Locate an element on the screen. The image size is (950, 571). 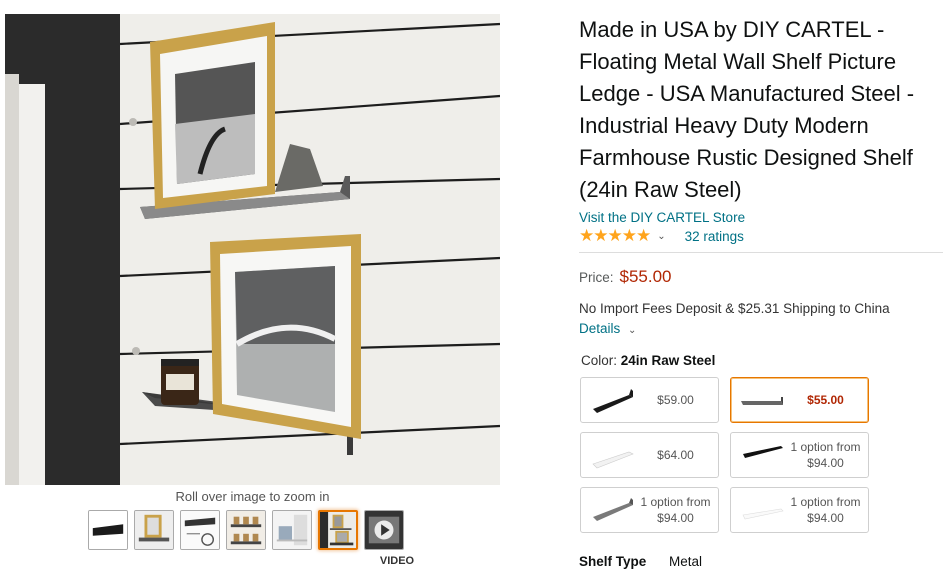
shelf-type-label: Shelf Type is located at coordinates (613, 561).